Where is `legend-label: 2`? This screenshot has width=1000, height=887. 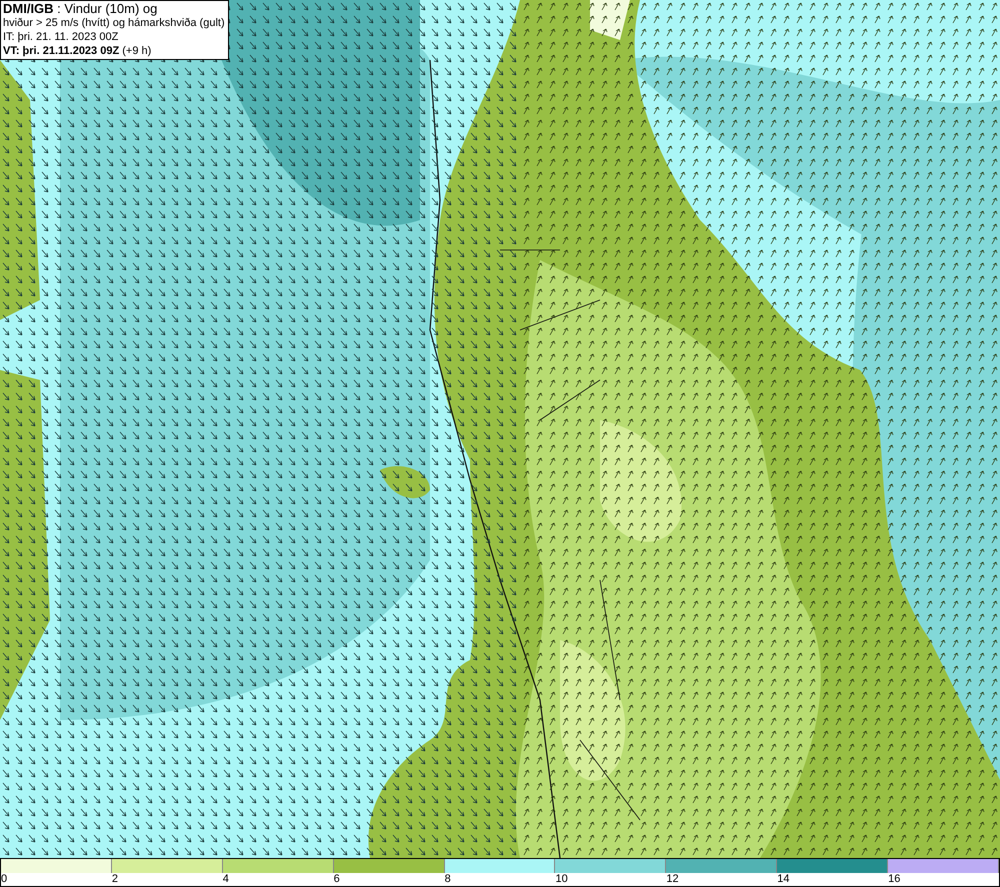
legend-label: 2 is located at coordinates (115, 879).